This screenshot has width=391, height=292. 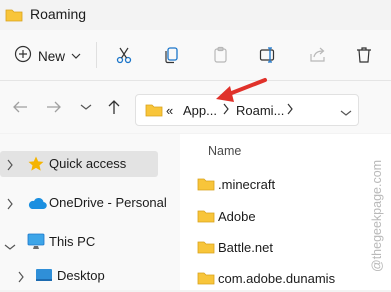 I want to click on window-title: Roaming, so click(x=58, y=14).